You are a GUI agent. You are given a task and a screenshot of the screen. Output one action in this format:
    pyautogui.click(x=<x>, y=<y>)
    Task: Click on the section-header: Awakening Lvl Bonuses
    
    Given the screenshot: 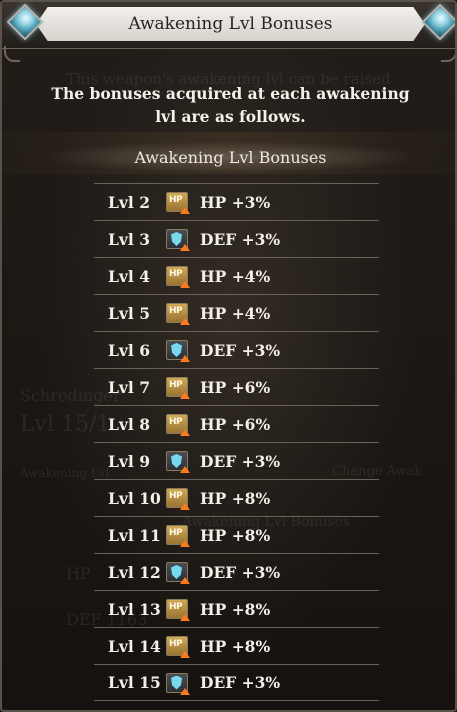 What is the action you would take?
    pyautogui.click(x=230, y=157)
    